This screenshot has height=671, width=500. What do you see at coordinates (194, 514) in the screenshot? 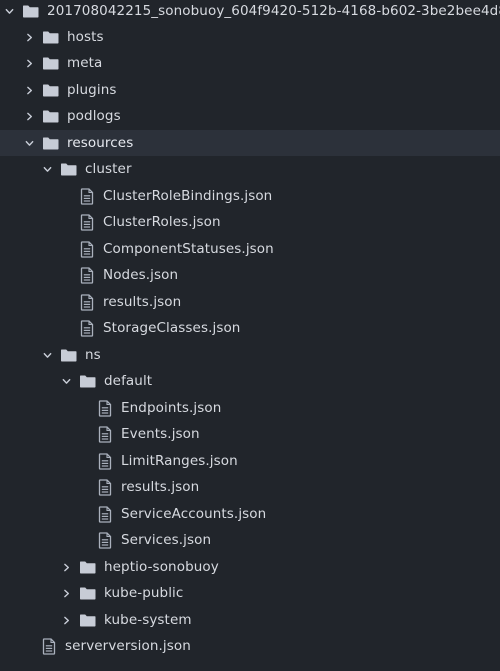
I see `tree-file-label: ServiceAccounts.json` at bounding box center [194, 514].